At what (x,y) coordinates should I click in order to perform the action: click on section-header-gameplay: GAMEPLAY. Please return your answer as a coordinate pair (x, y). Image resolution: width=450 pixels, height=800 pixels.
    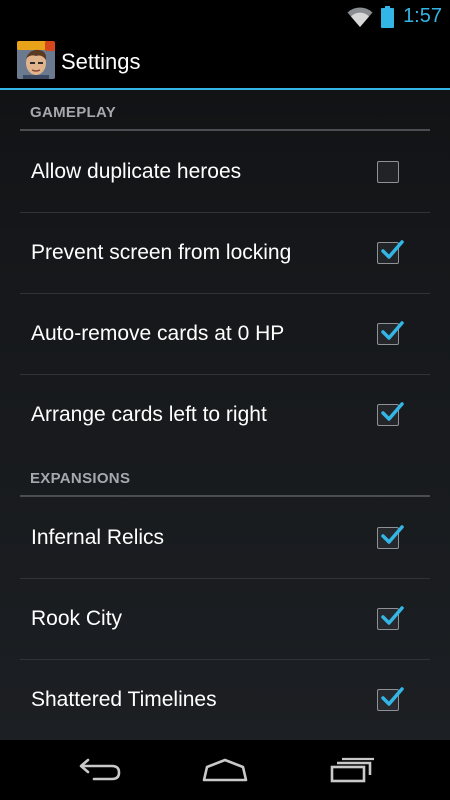
    Looking at the image, I should click on (225, 110).